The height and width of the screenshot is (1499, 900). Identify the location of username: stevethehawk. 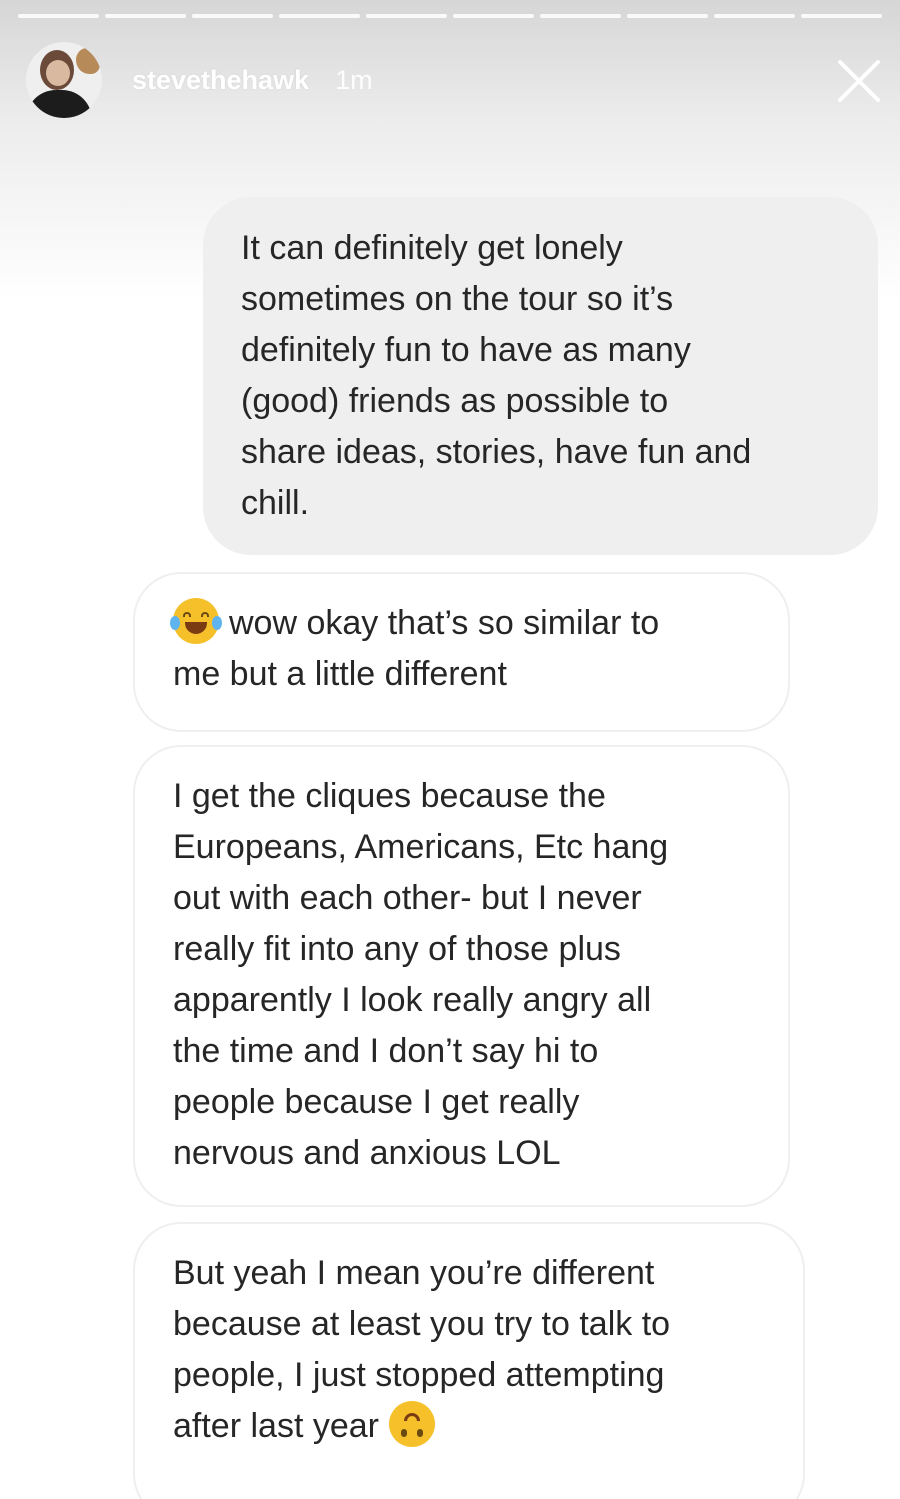
(220, 80).